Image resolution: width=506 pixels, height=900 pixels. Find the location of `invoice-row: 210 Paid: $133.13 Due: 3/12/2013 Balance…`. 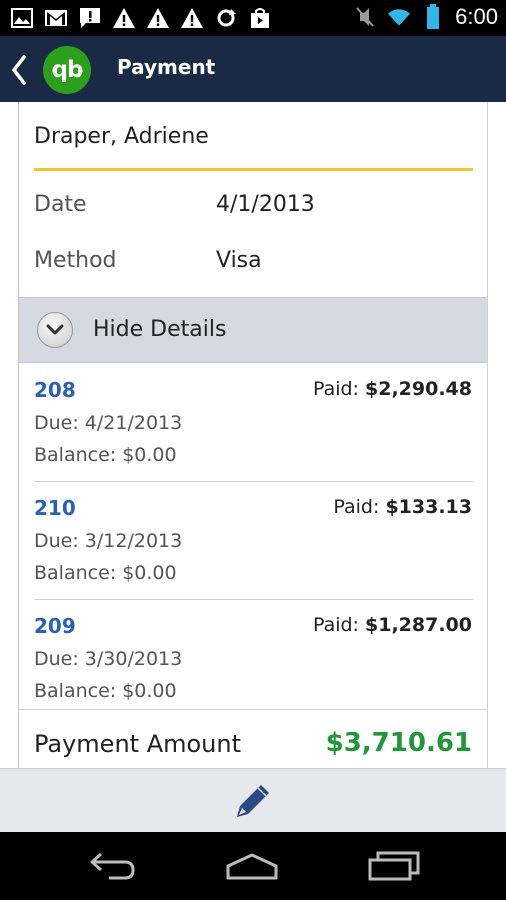

invoice-row: 210 Paid: $133.13 Due: 3/12/2013 Balance… is located at coordinates (253, 541).